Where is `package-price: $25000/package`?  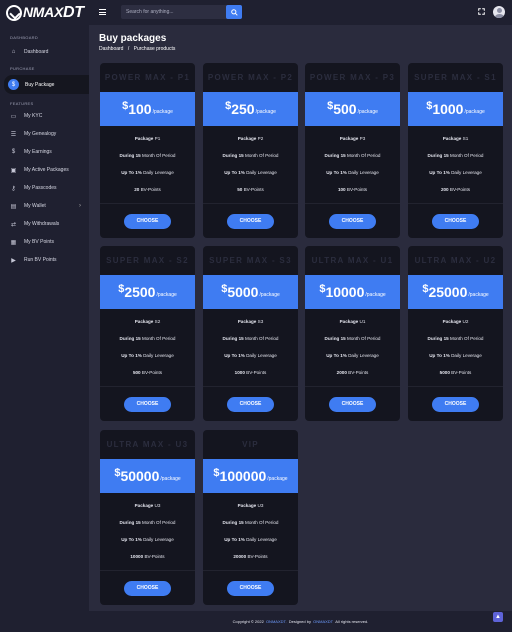 package-price: $25000/package is located at coordinates (455, 292).